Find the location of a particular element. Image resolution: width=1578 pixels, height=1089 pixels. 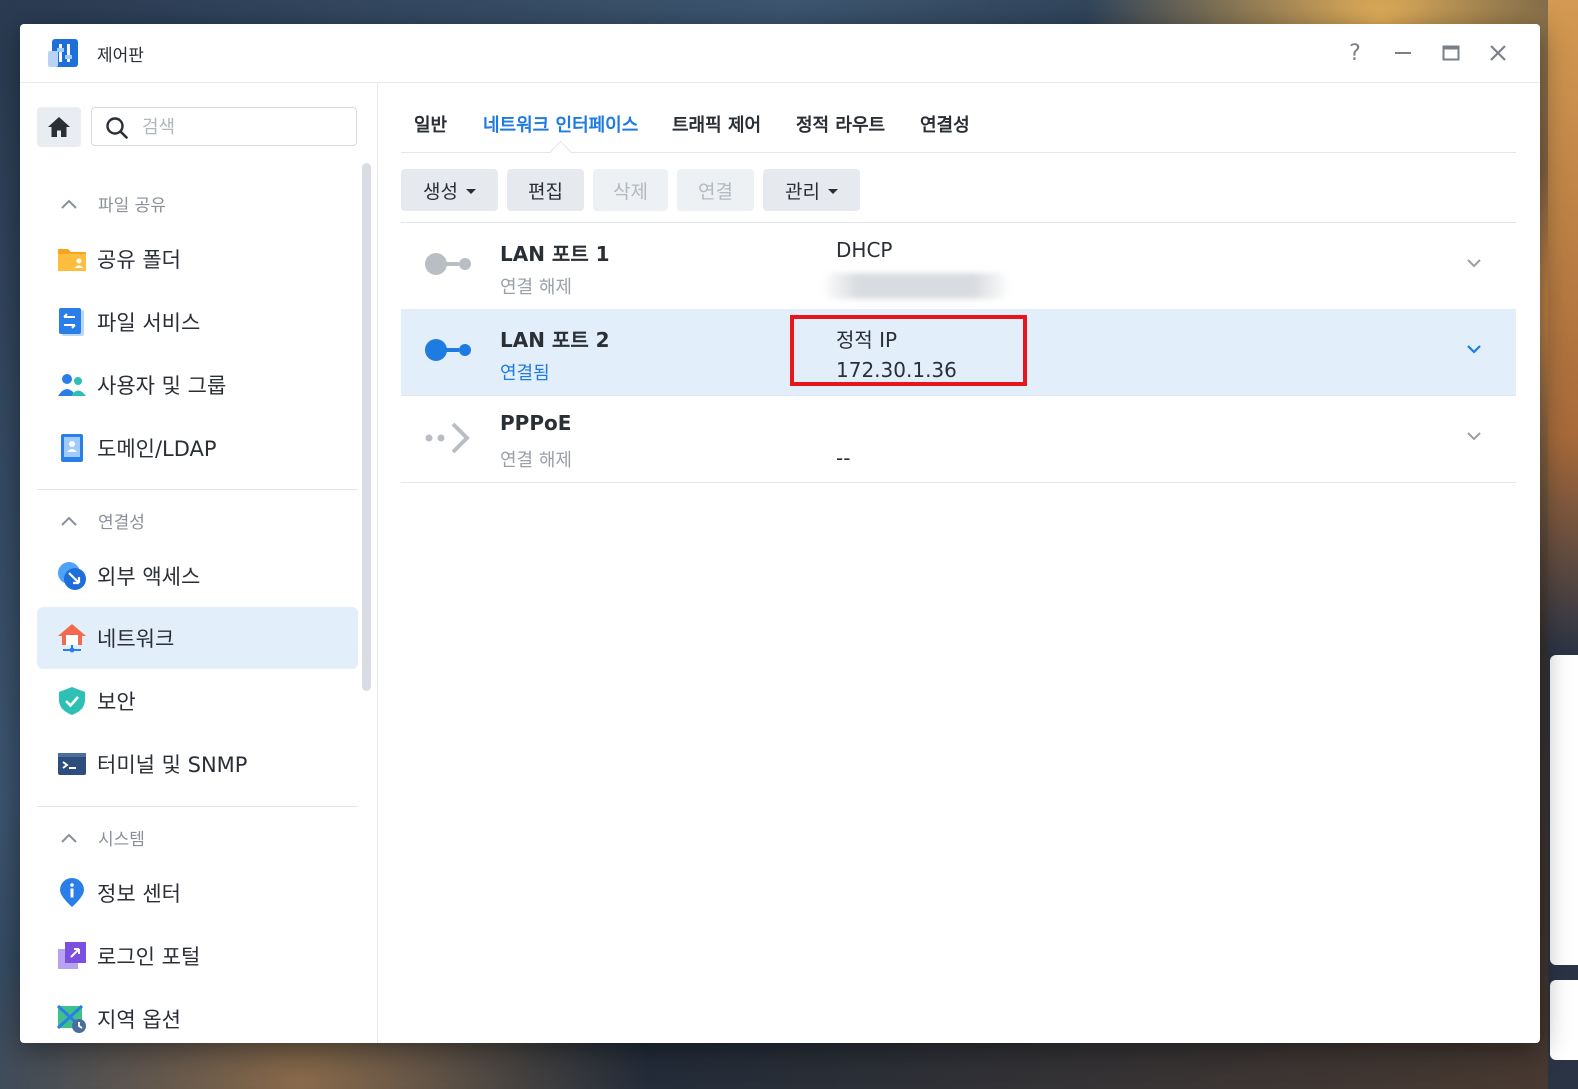

interface-row-lan1: LAN 포트 1 연결 해제 DHCP is located at coordinates (958, 266).